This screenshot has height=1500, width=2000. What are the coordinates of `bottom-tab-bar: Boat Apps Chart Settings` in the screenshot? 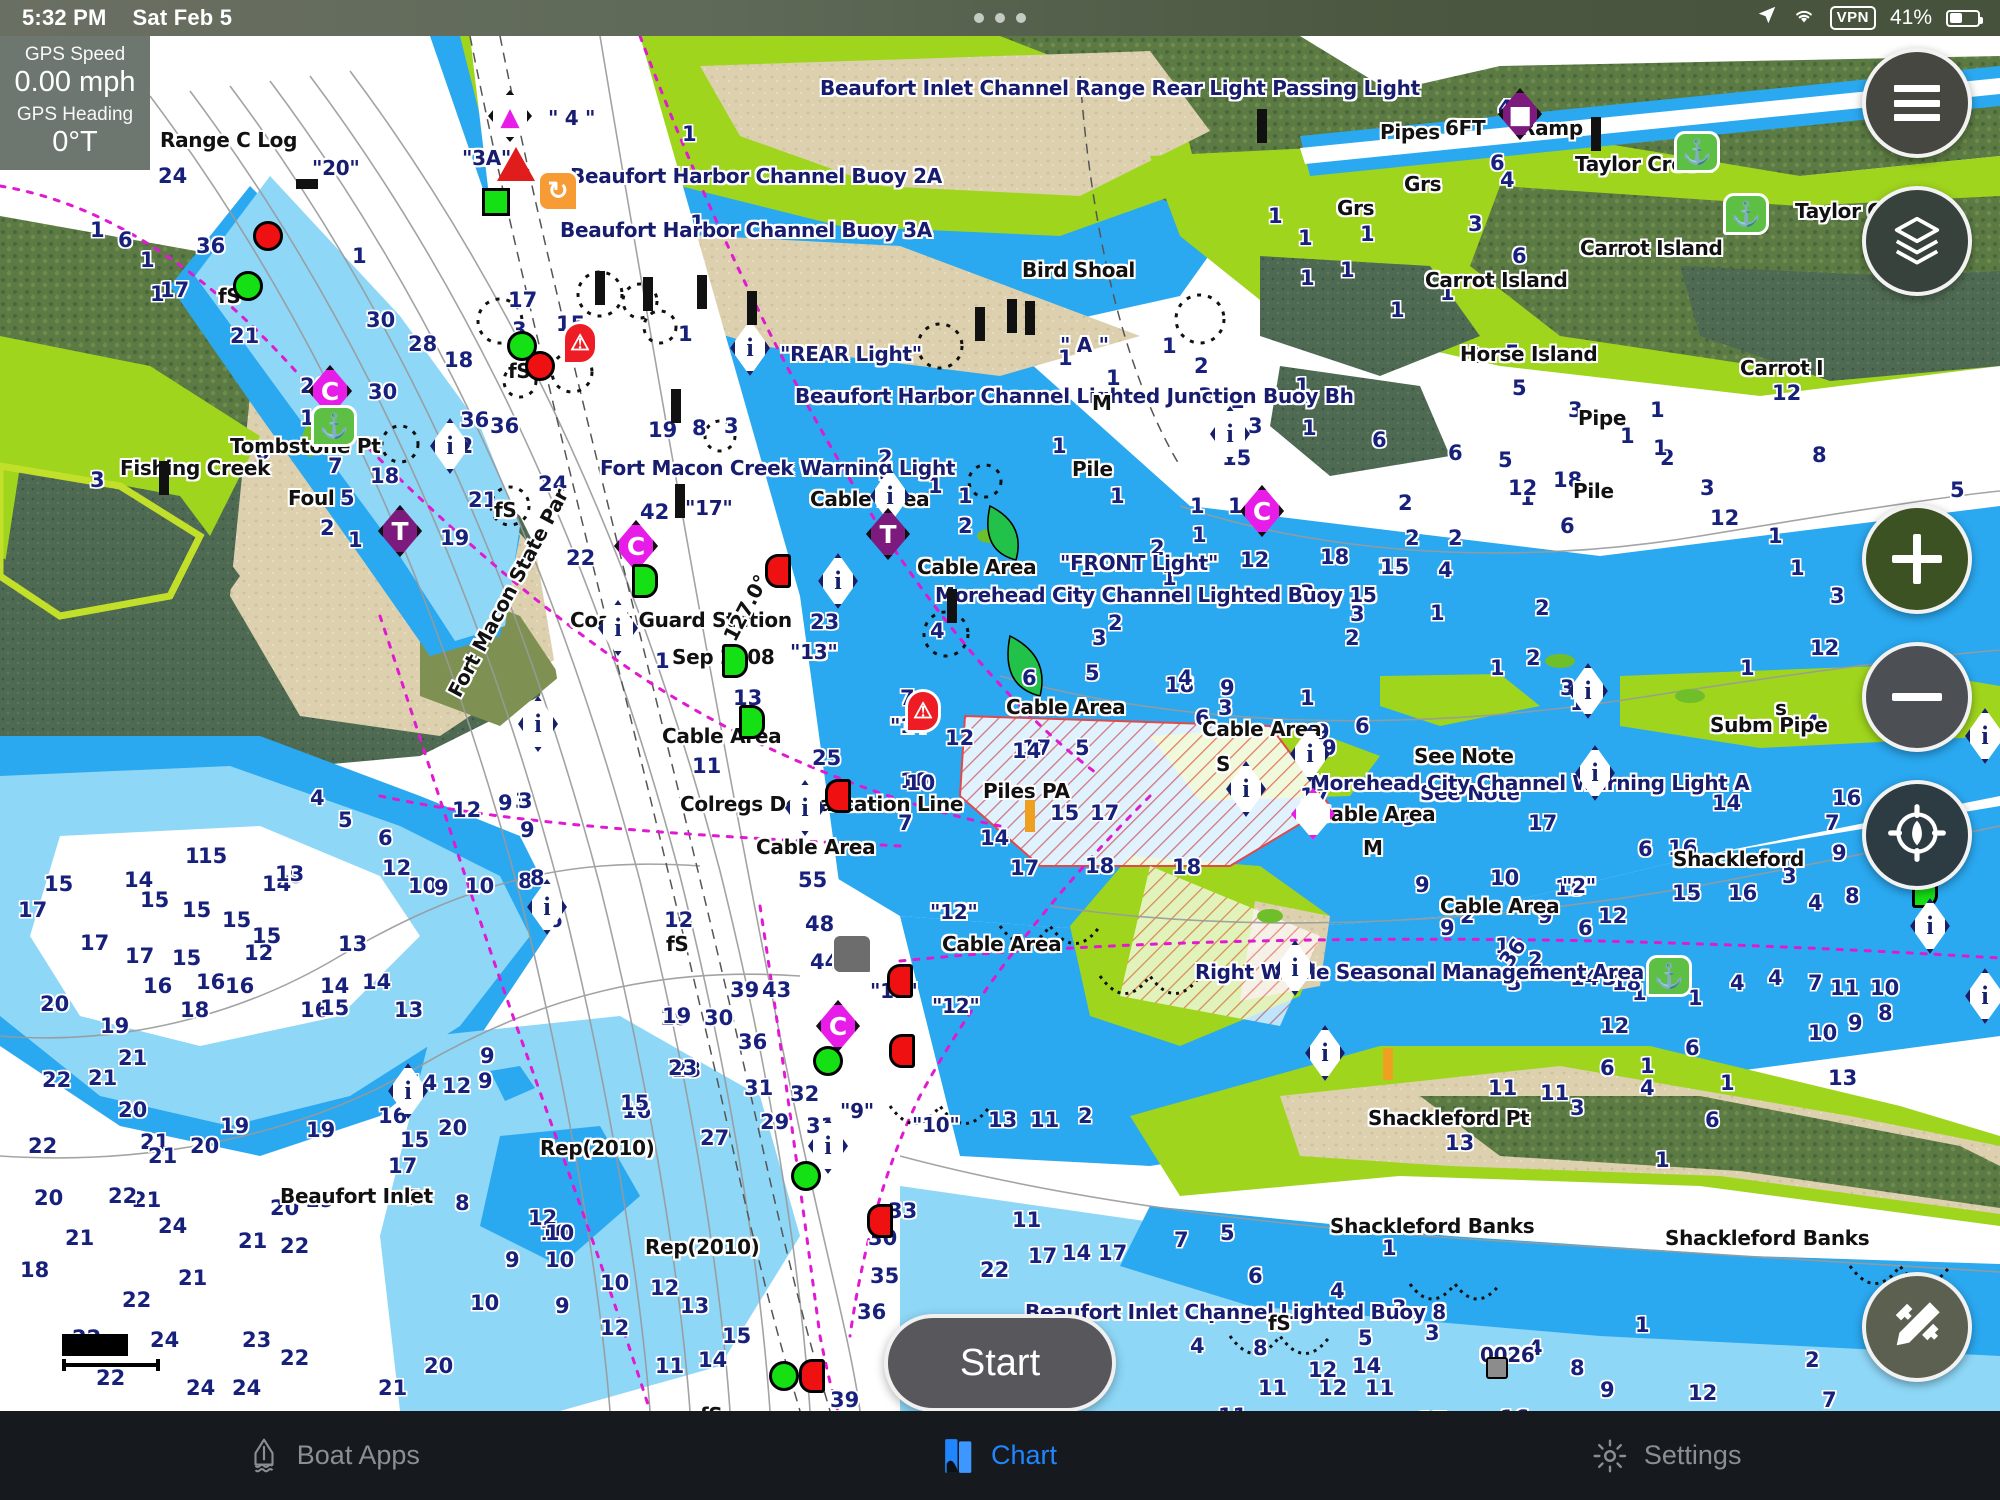 It's located at (1000, 1455).